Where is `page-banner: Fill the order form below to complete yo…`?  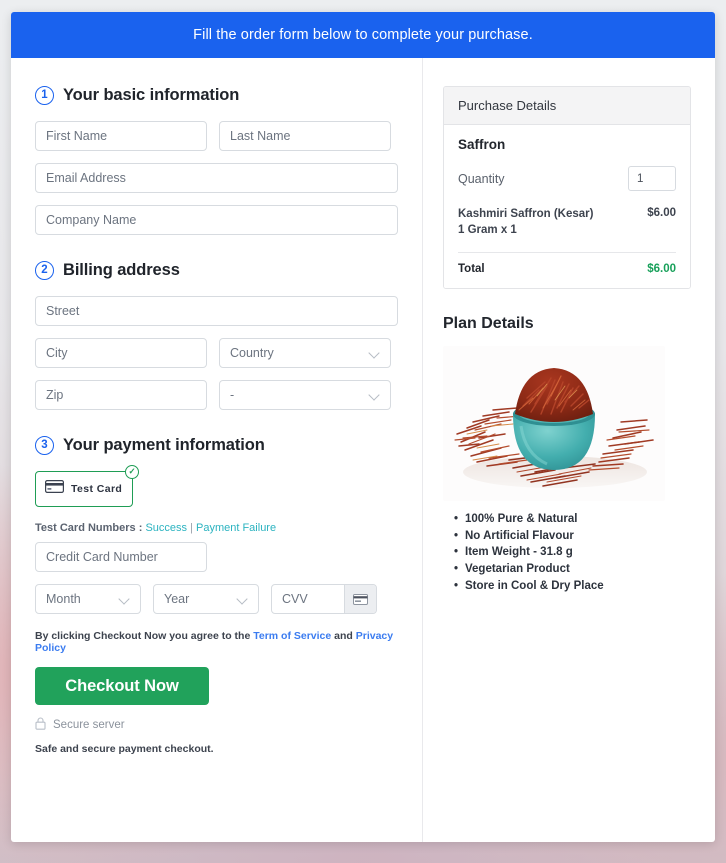
page-banner: Fill the order form below to complete yo… is located at coordinates (363, 35).